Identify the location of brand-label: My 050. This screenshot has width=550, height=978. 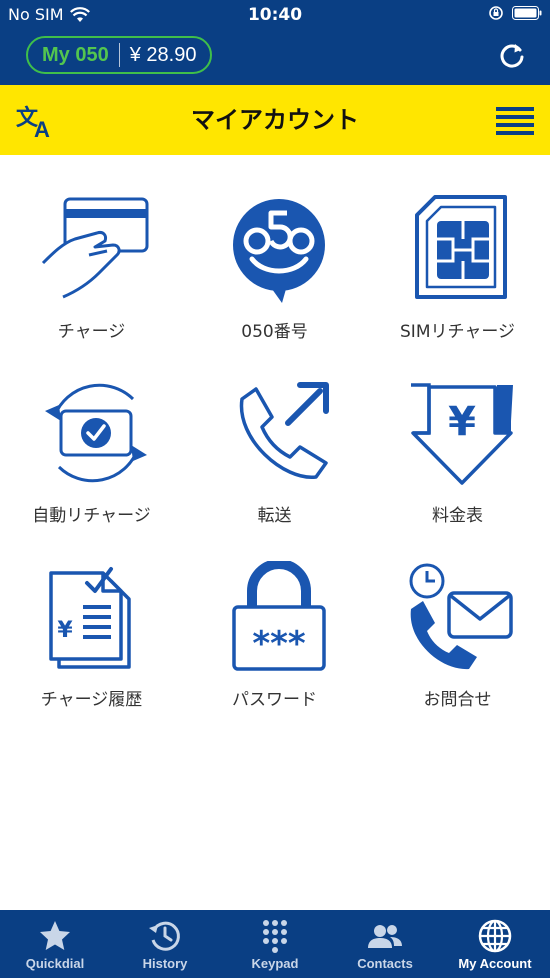
(75, 54).